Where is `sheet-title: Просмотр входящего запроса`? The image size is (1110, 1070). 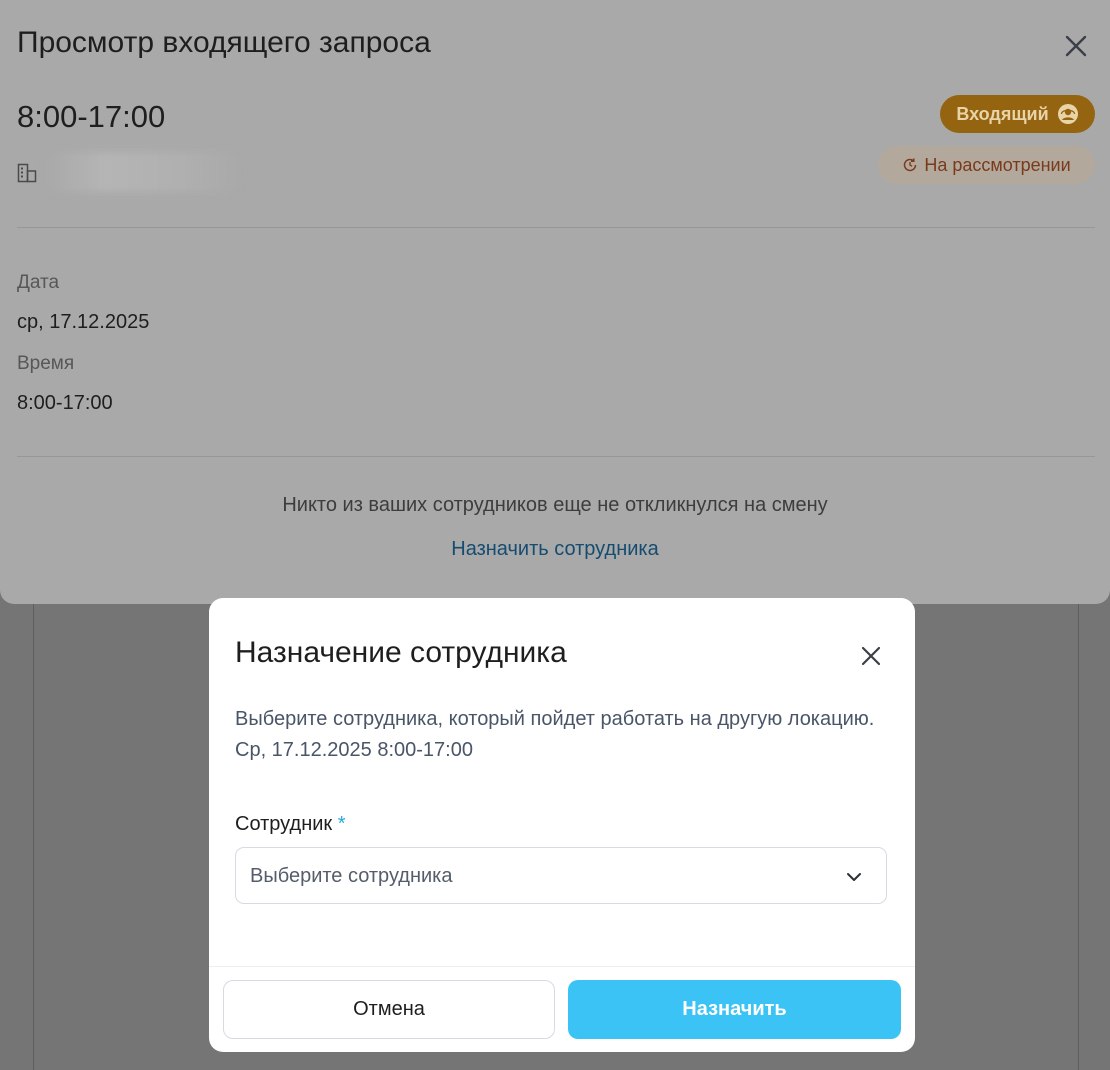 sheet-title: Просмотр входящего запроса is located at coordinates (224, 42).